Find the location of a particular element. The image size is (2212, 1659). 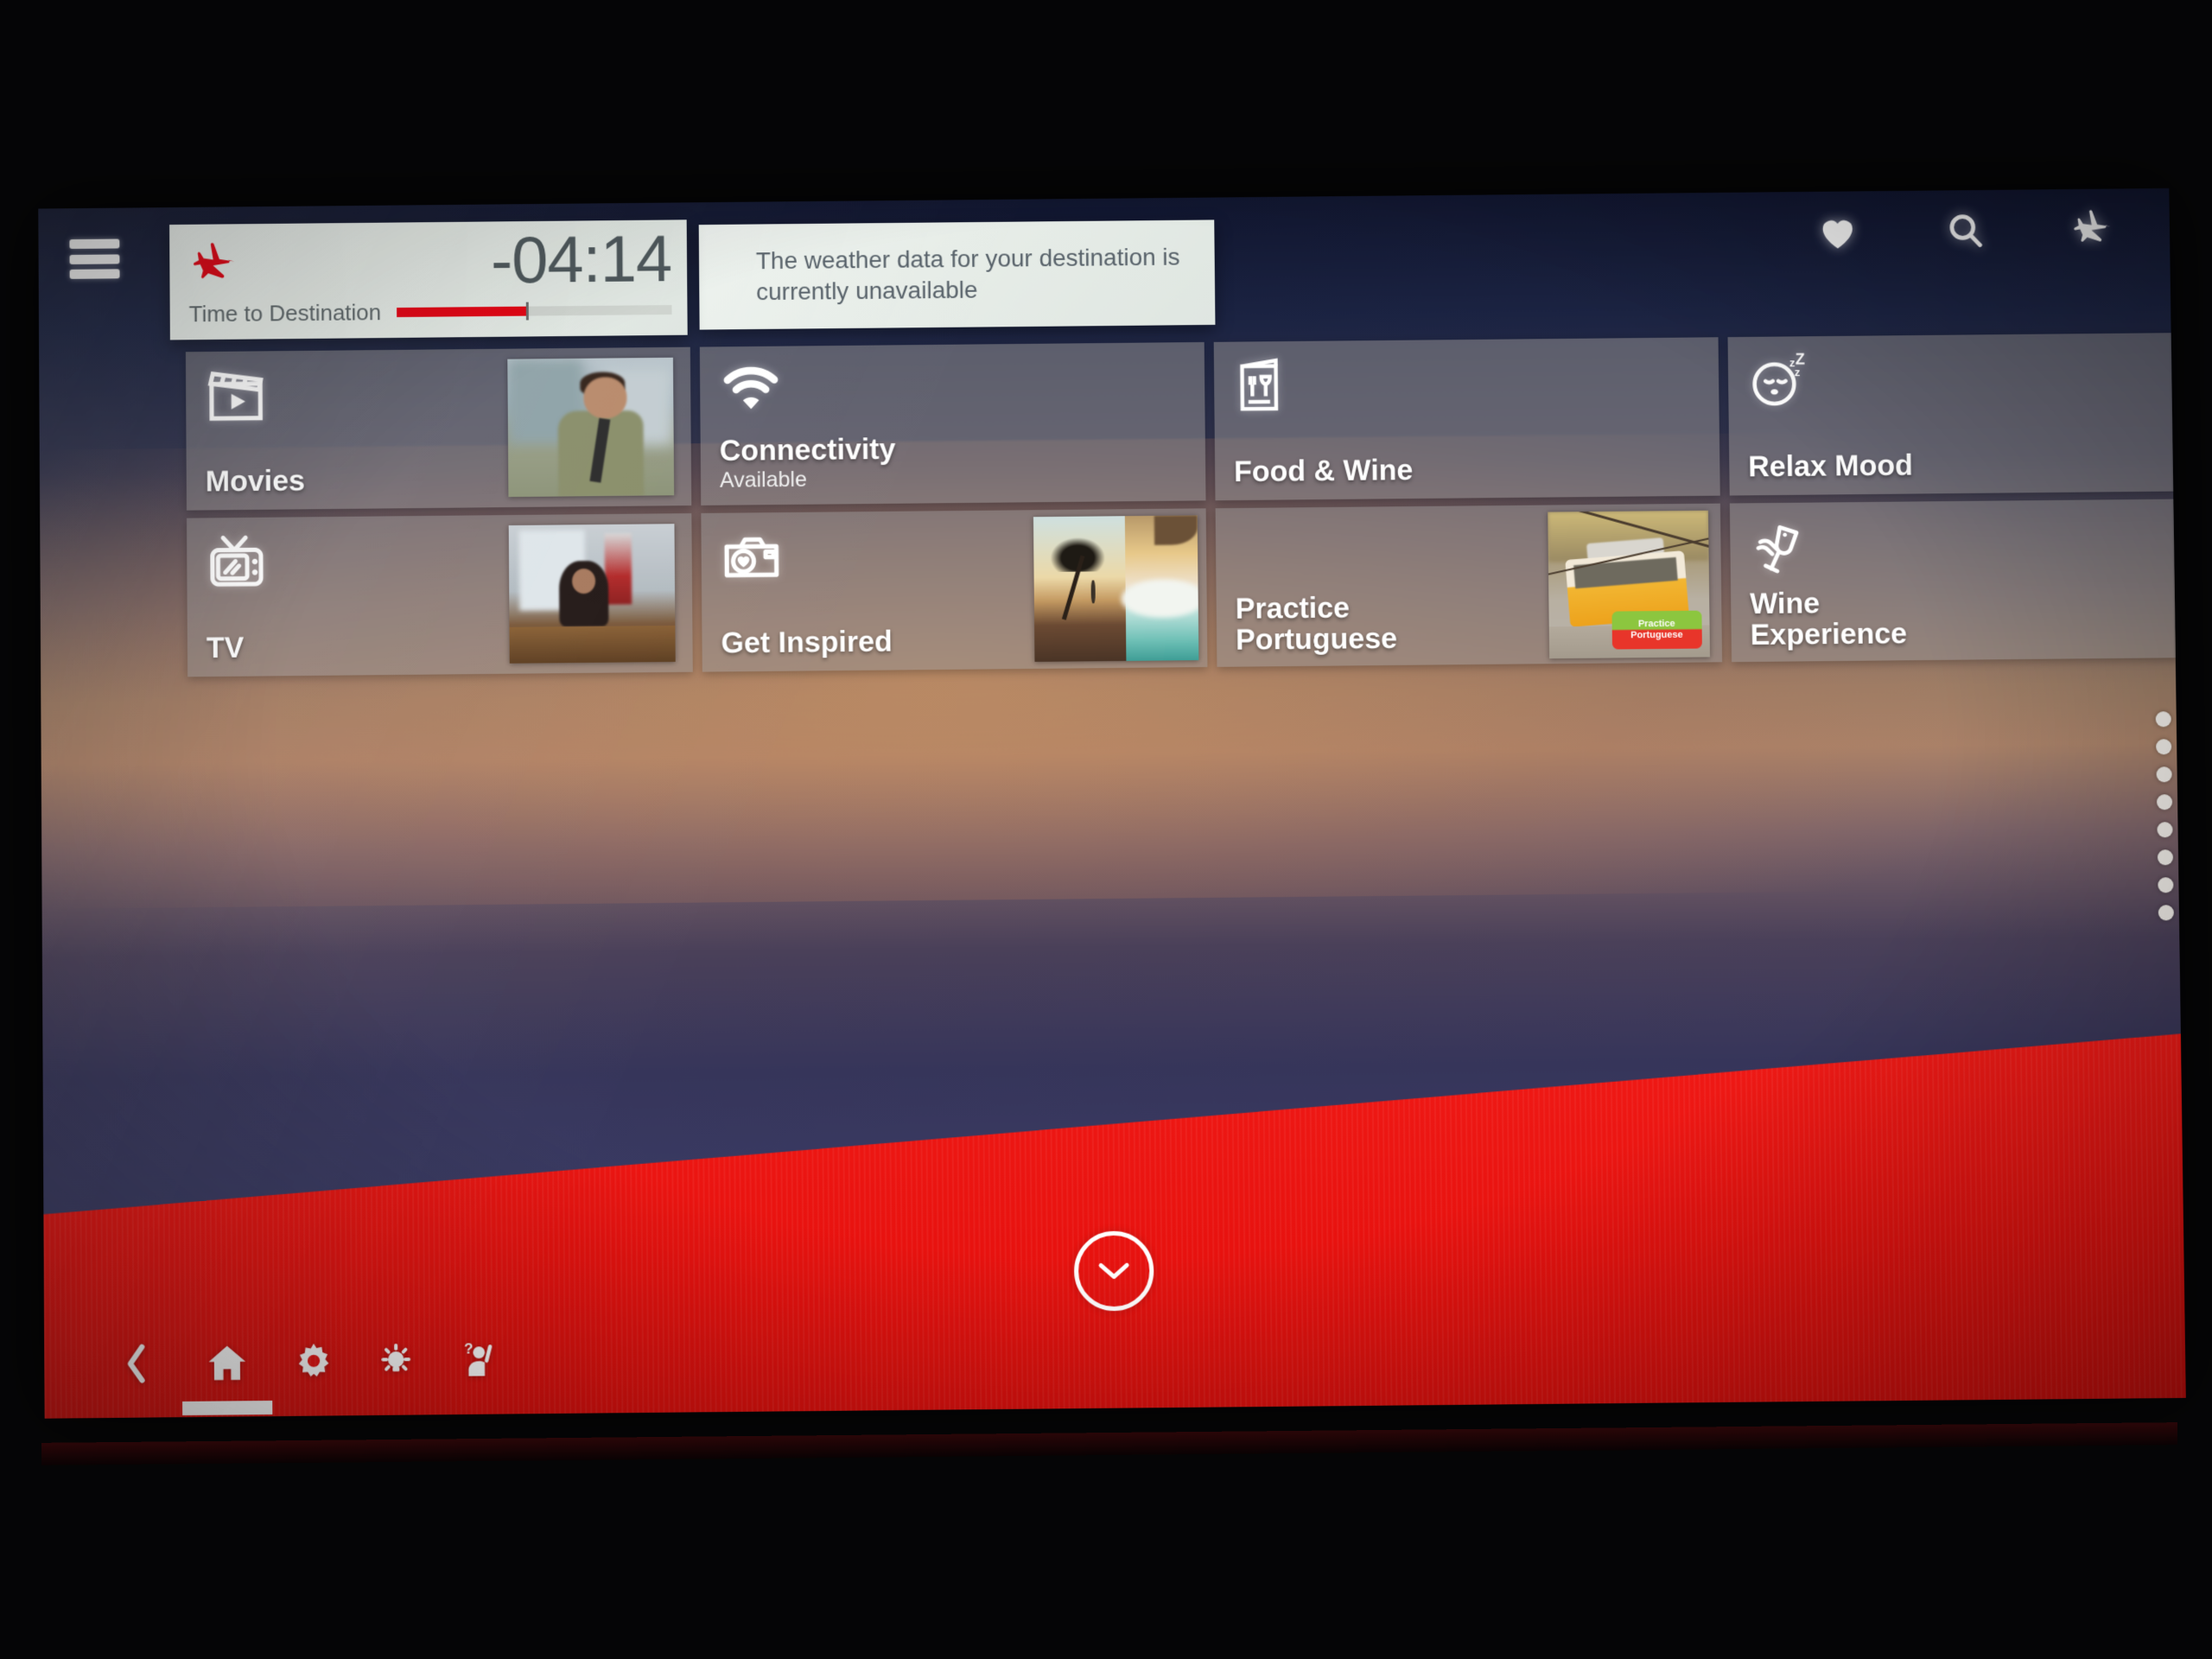

search-icon is located at coordinates (1965, 231).